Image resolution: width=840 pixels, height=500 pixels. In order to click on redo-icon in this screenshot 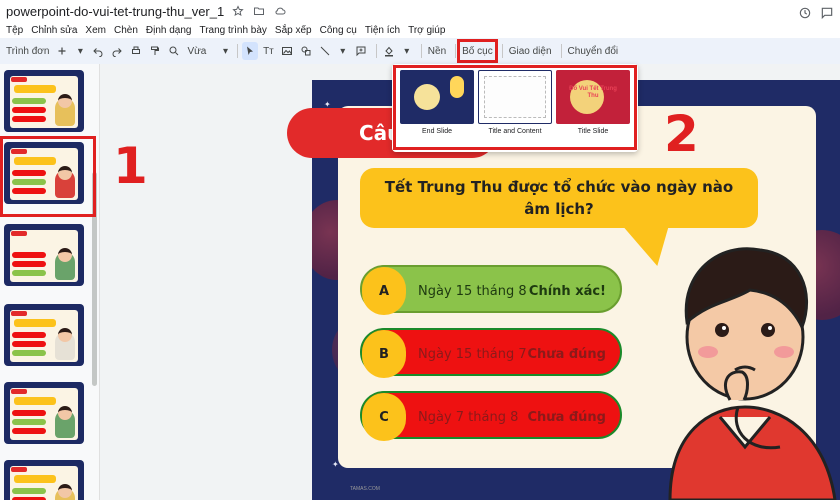, I will do `click(117, 51)`.